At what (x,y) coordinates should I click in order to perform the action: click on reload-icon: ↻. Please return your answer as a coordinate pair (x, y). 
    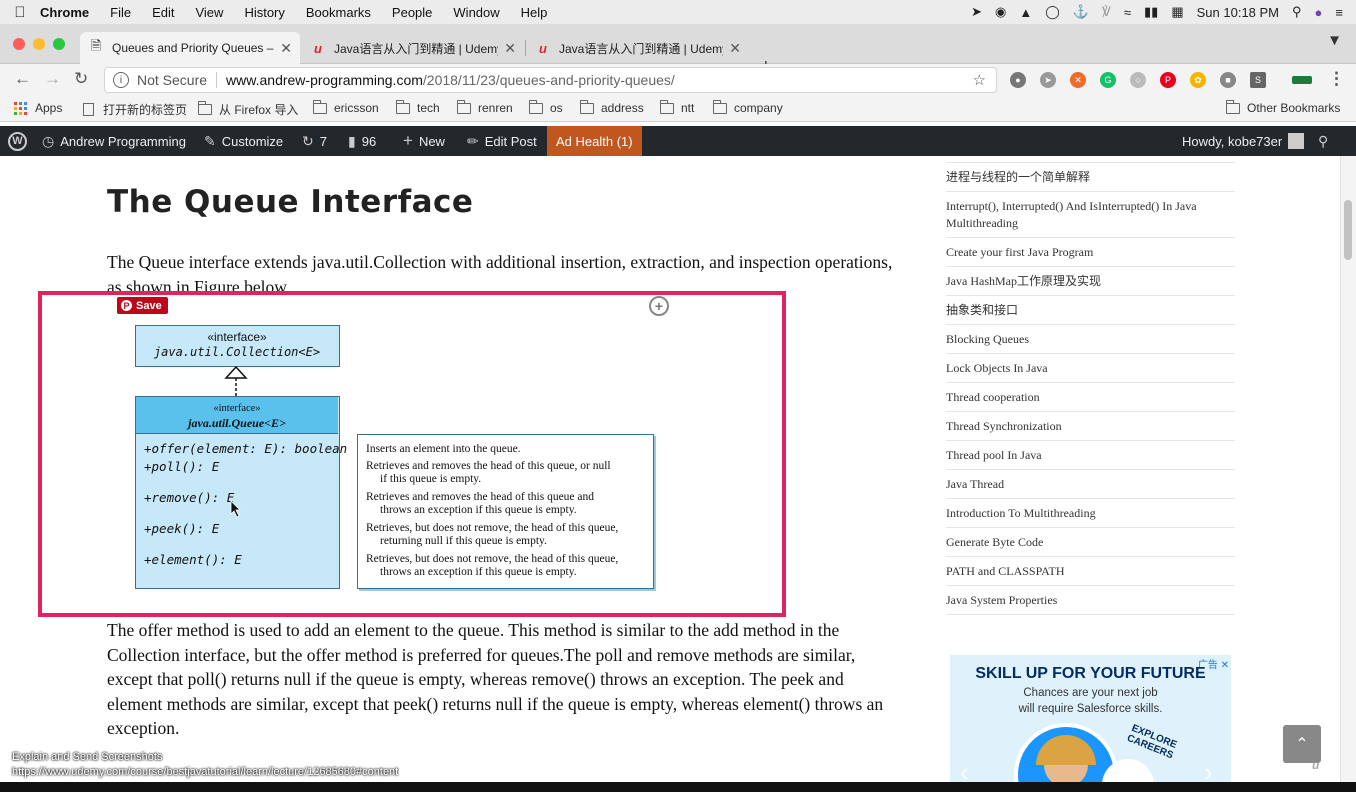
    Looking at the image, I should click on (81, 79).